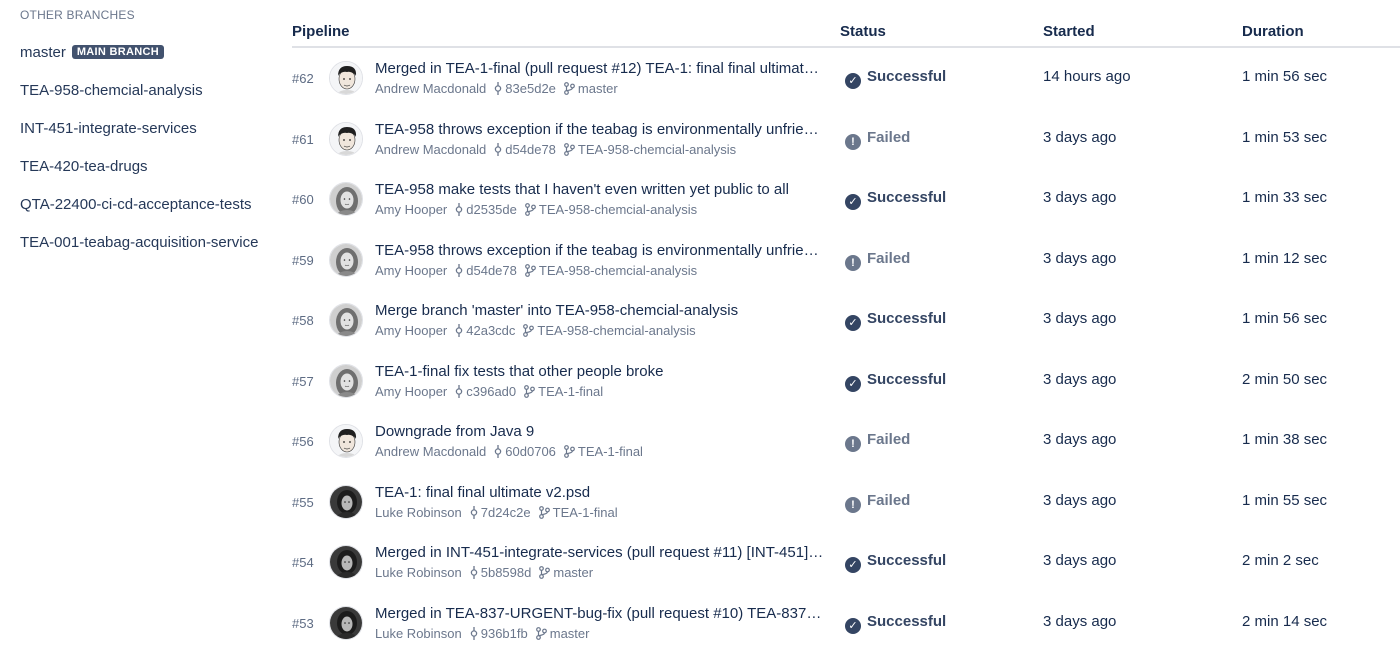  I want to click on duration: 1 min 53 sec, so click(1285, 137).